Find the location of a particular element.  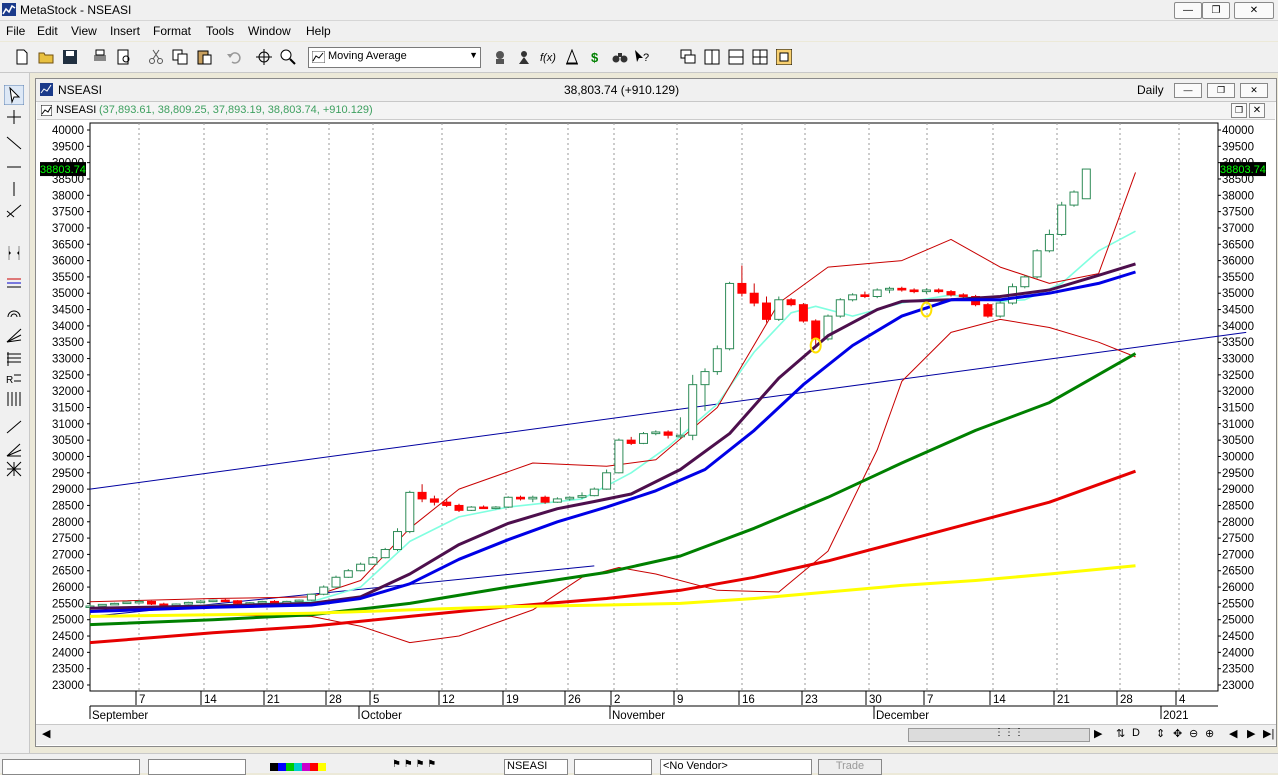

scale-icon: ⇕ is located at coordinates (1160, 733).